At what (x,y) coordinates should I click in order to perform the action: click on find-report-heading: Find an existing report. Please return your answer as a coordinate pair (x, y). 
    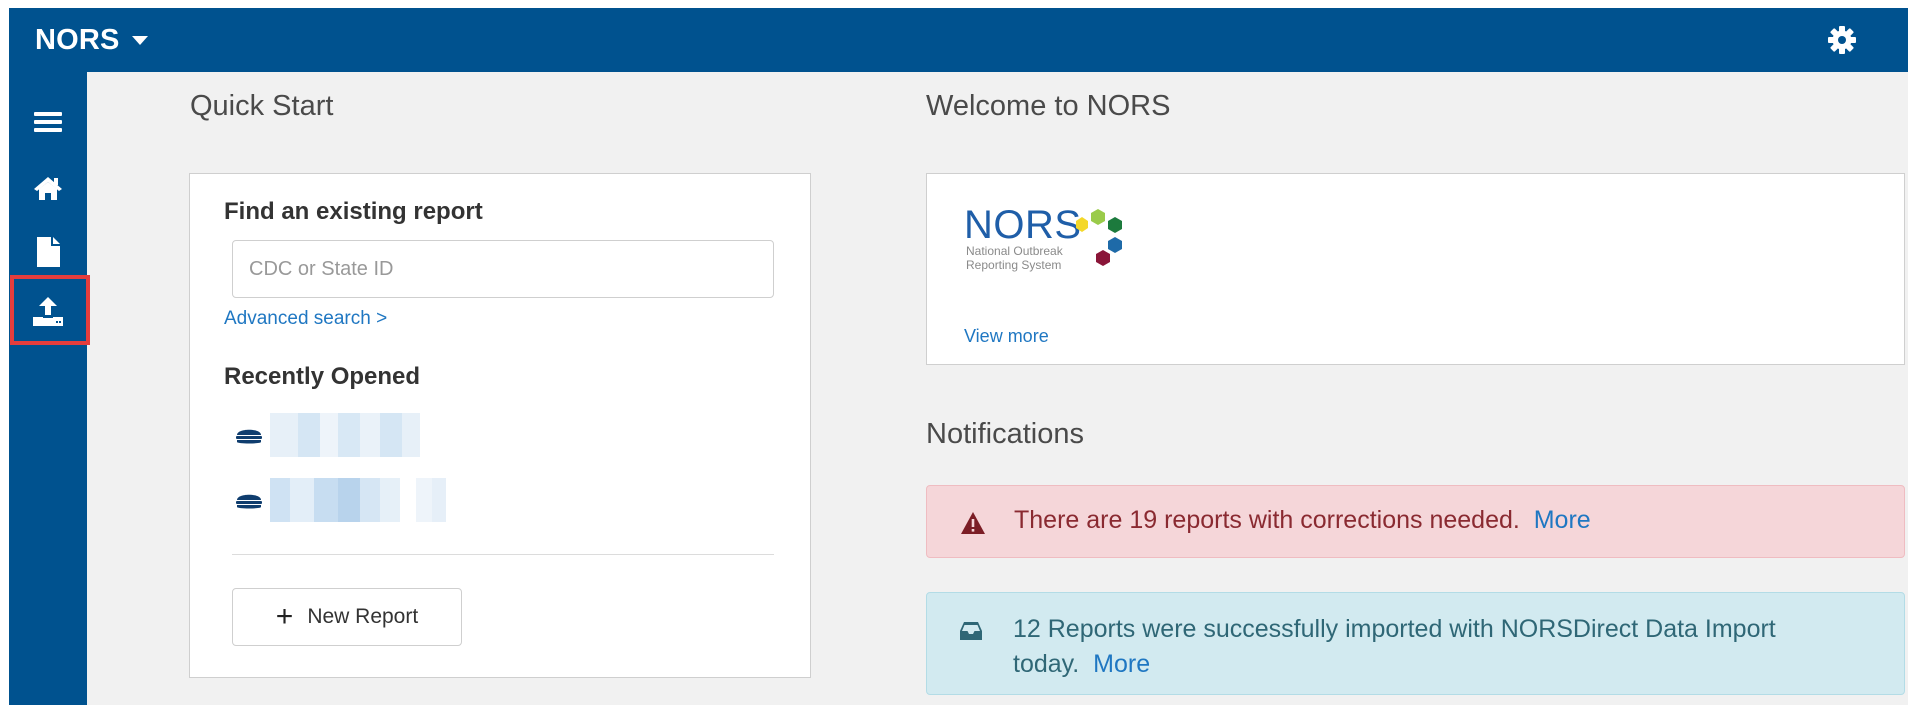
    Looking at the image, I should click on (353, 211).